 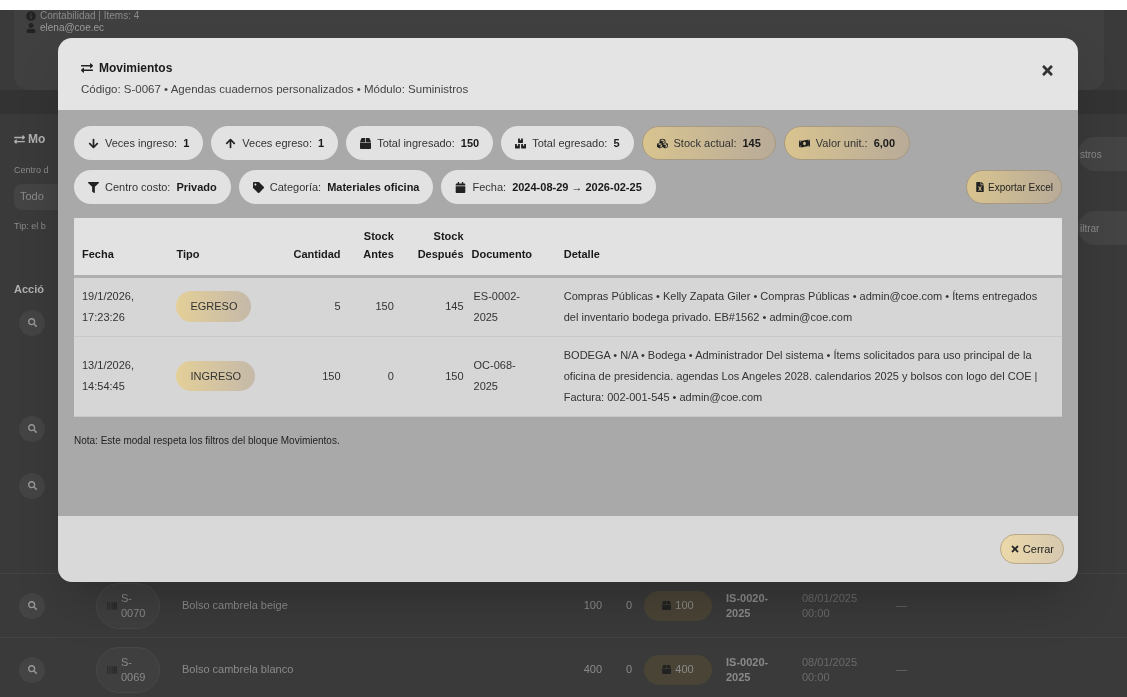 I want to click on filter-chip: Fecha: 2024-08-29 → 2026-02-25, so click(x=548, y=187).